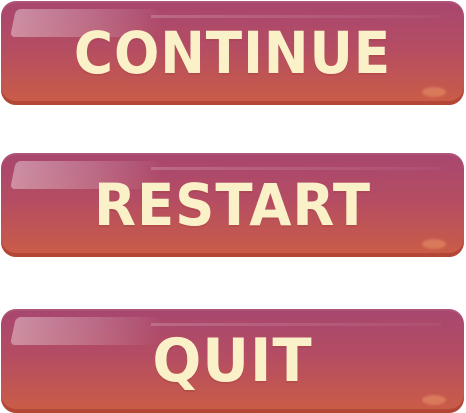  I want to click on quit-label: QUIT, so click(232, 361).